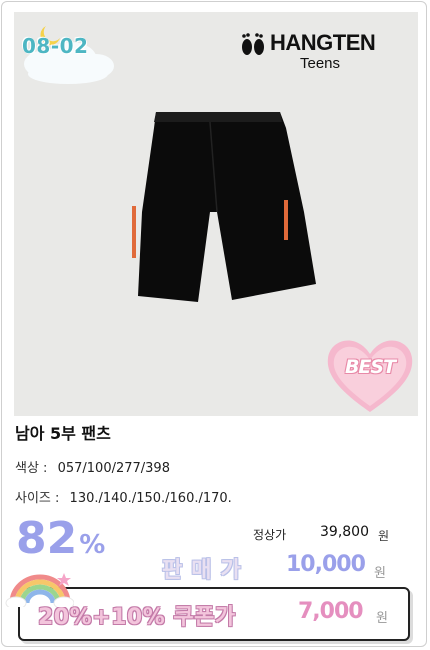  Describe the element at coordinates (92, 545) in the screenshot. I see `discount-unit: %` at that location.